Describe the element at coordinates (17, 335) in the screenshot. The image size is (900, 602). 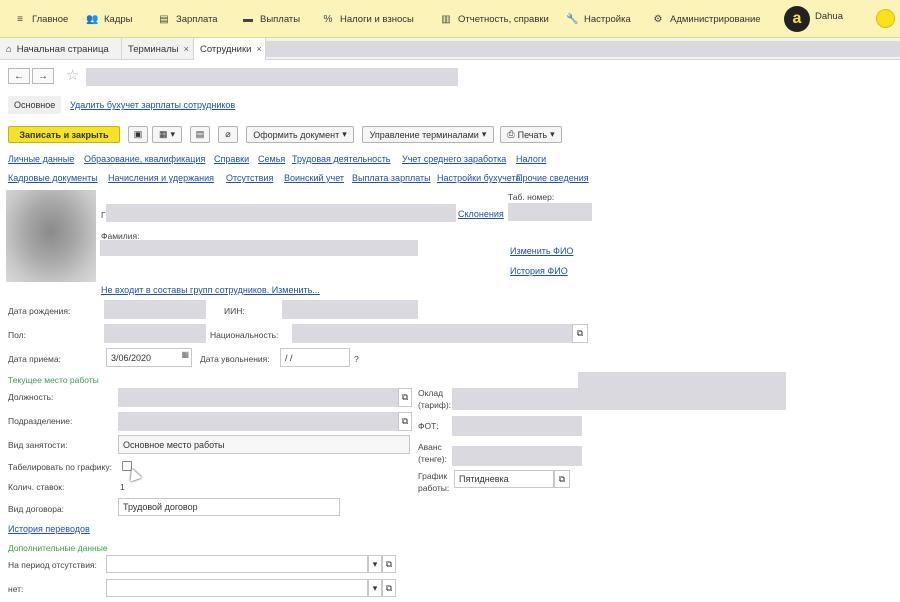
I see `gender-label: Пол:` at that location.